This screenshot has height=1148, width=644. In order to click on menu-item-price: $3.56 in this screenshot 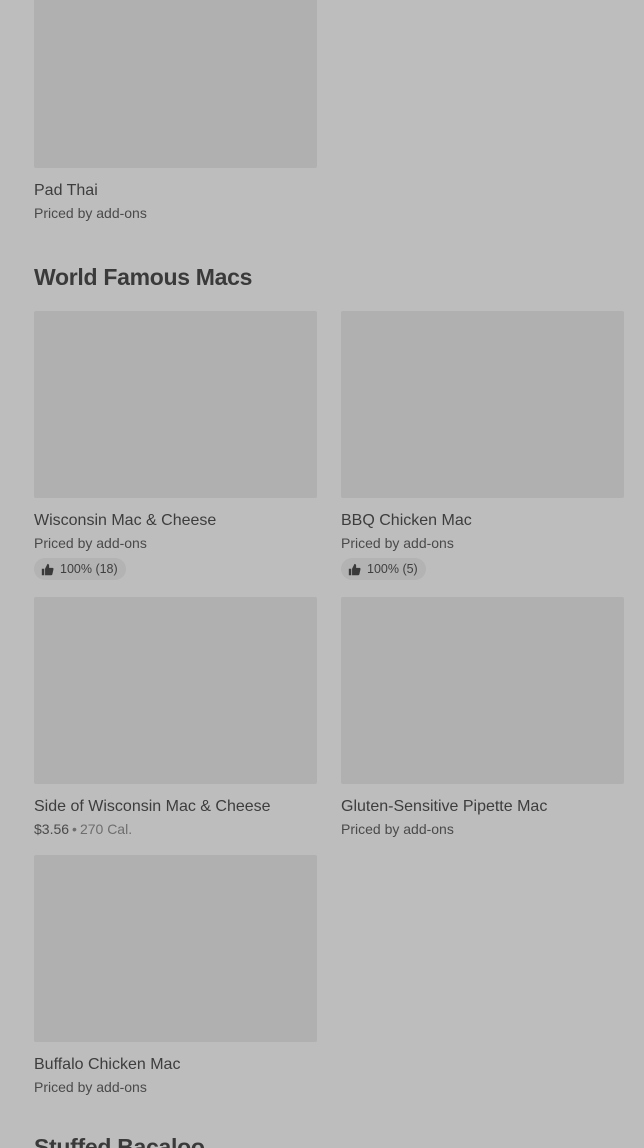, I will do `click(52, 829)`.